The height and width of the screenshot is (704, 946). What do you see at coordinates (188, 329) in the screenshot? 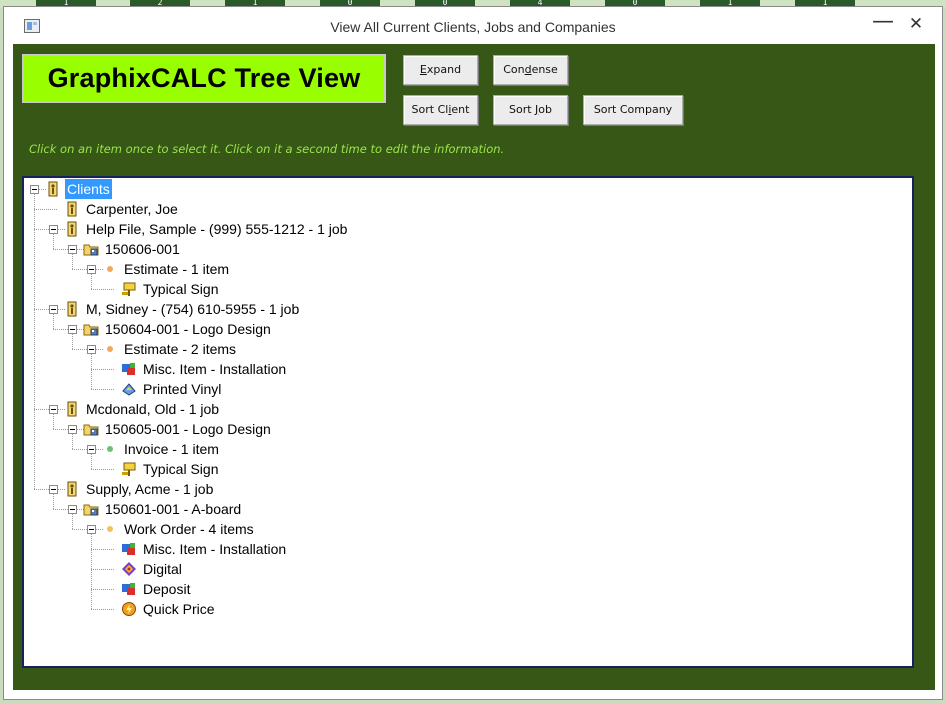
I see `tree-item: 150604-001 - Logo Design` at bounding box center [188, 329].